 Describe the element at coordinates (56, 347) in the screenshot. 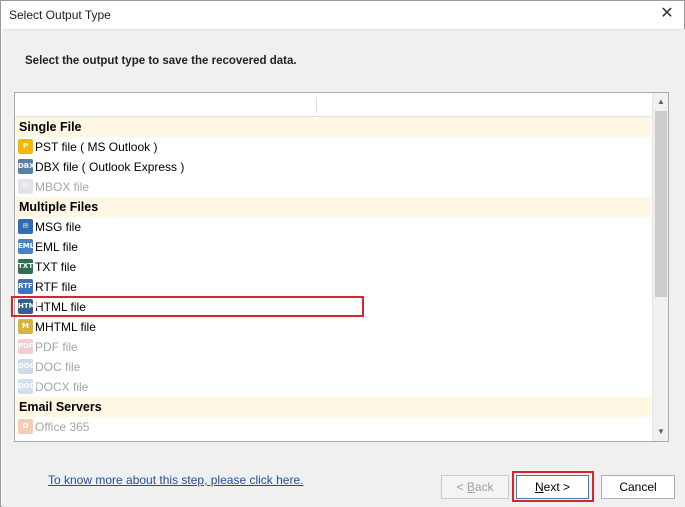

I see `list-item-label: PDF file` at that location.